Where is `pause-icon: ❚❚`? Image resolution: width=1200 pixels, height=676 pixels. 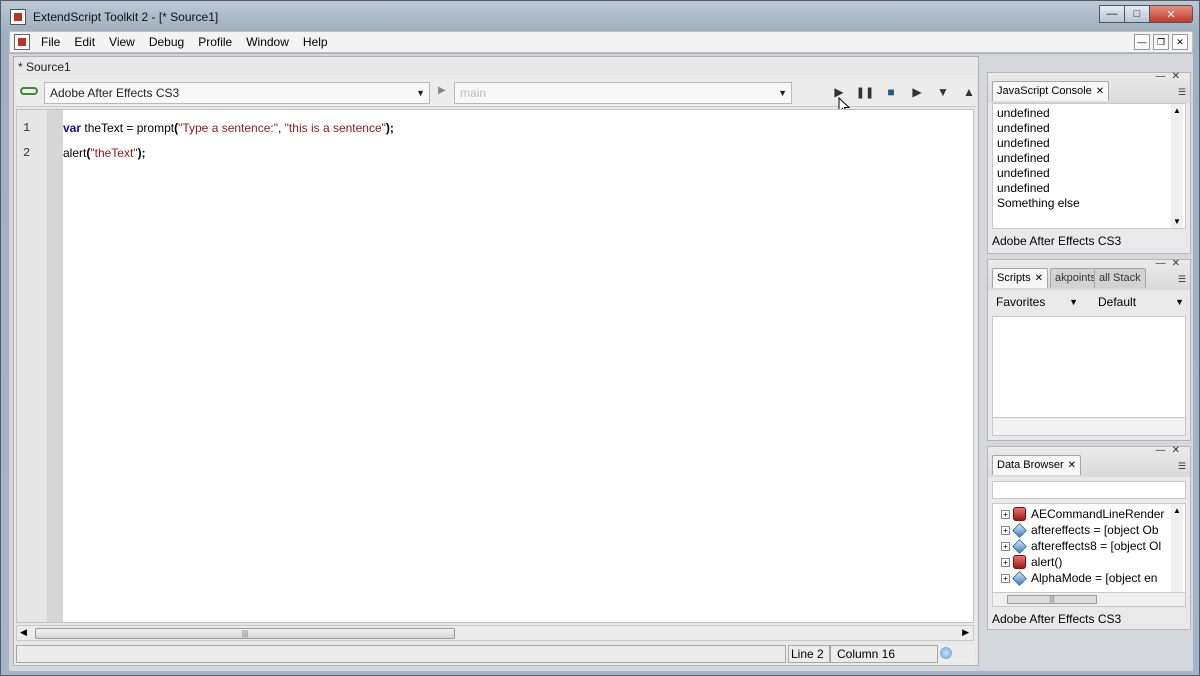
pause-icon: ❚❚ is located at coordinates (865, 92).